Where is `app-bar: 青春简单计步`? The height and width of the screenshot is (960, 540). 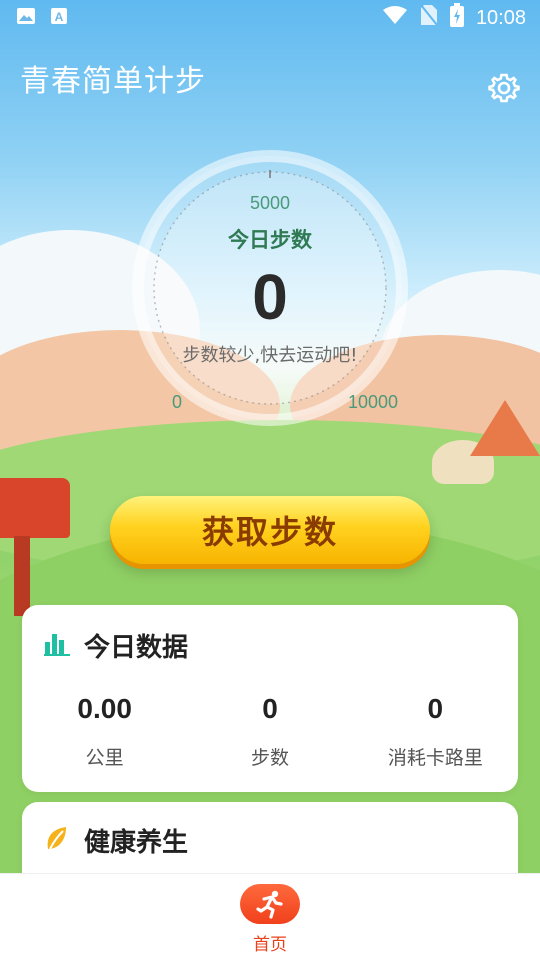
app-bar: 青春简单计步 is located at coordinates (270, 78).